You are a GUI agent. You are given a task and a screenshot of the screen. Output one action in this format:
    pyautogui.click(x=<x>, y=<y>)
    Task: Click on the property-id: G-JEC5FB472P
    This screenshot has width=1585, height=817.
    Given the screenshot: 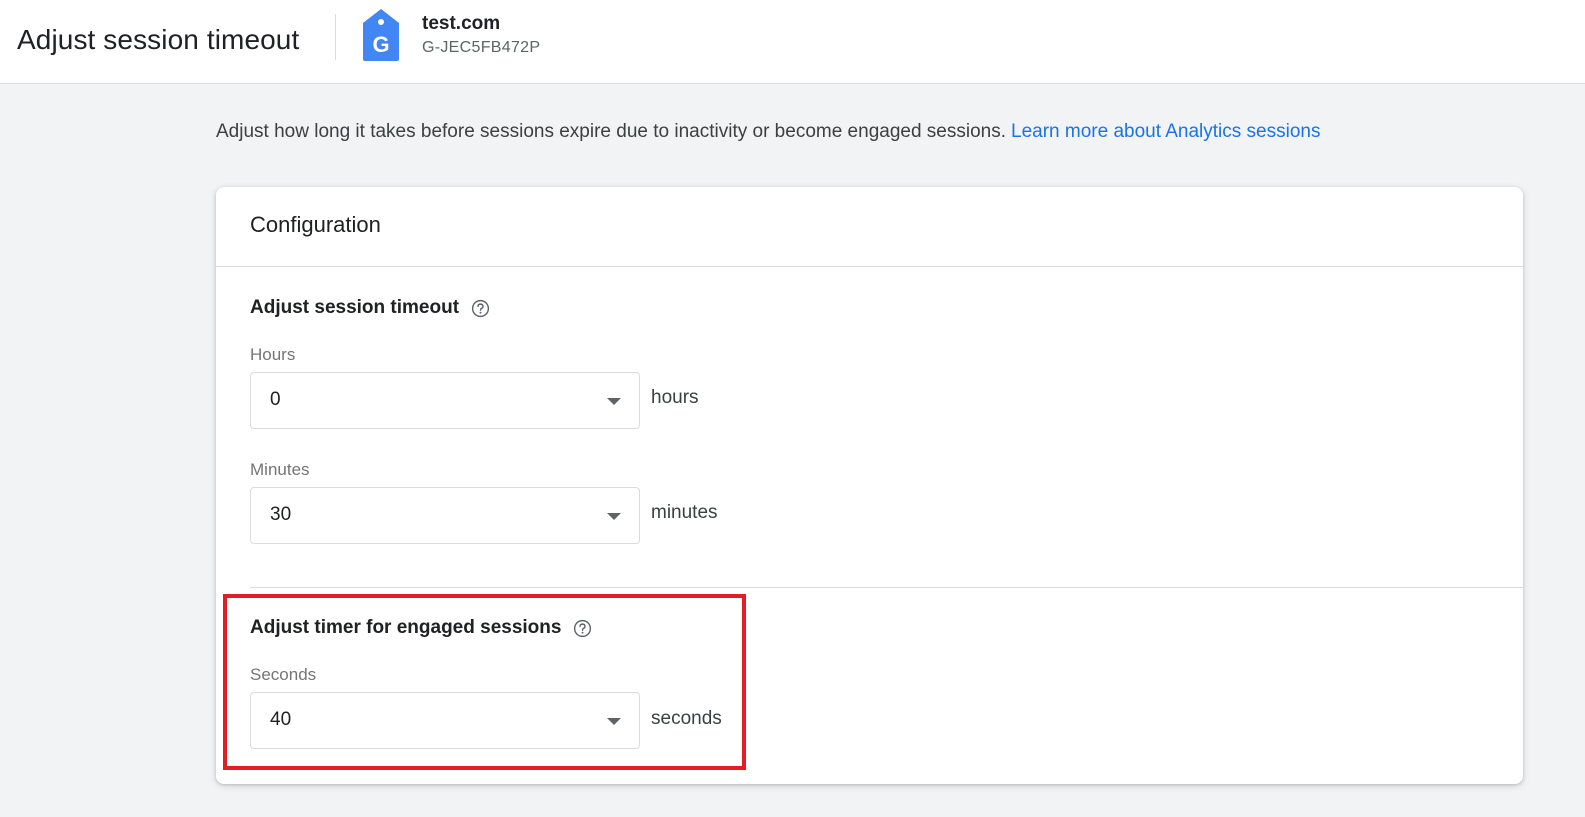 What is the action you would take?
    pyautogui.click(x=481, y=47)
    